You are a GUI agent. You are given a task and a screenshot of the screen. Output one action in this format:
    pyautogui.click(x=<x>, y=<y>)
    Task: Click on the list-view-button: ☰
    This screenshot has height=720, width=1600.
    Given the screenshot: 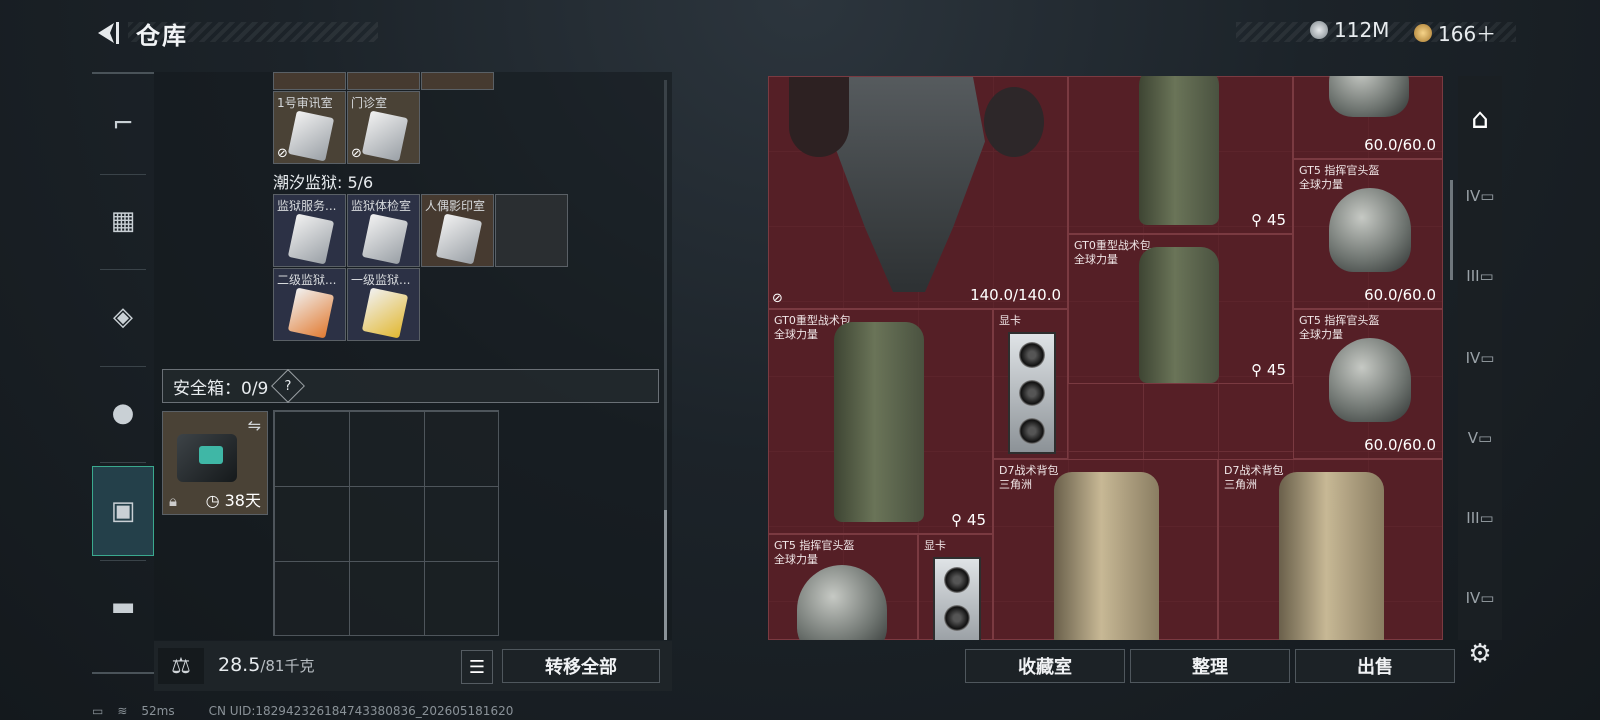 What is the action you would take?
    pyautogui.click(x=477, y=667)
    